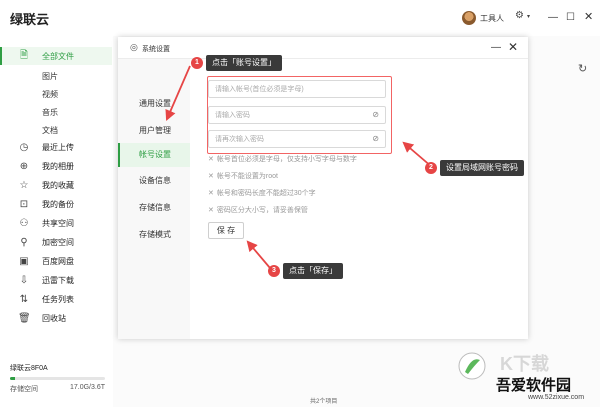 Image resolution: width=600 pixels, height=407 pixels. Describe the element at coordinates (134, 47) in the screenshot. I see `settings-icon: ◎` at that location.